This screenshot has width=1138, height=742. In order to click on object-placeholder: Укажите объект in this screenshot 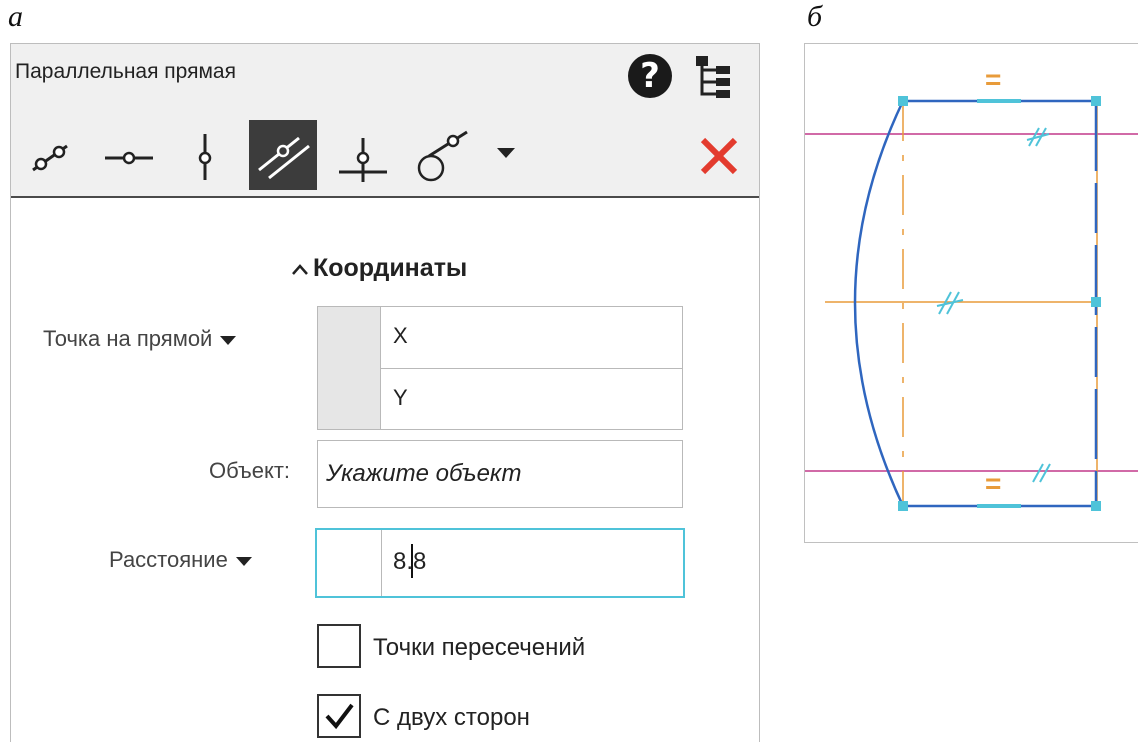, I will do `click(424, 473)`.